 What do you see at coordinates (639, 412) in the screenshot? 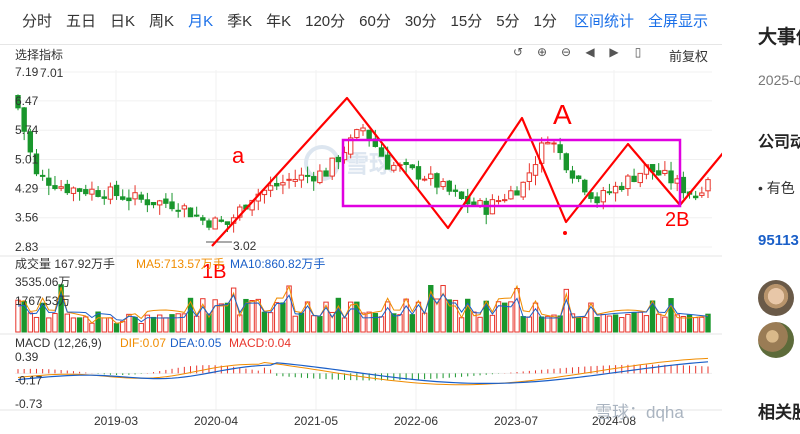
I see `footer-watermark: 雪球：dqha` at bounding box center [639, 412].